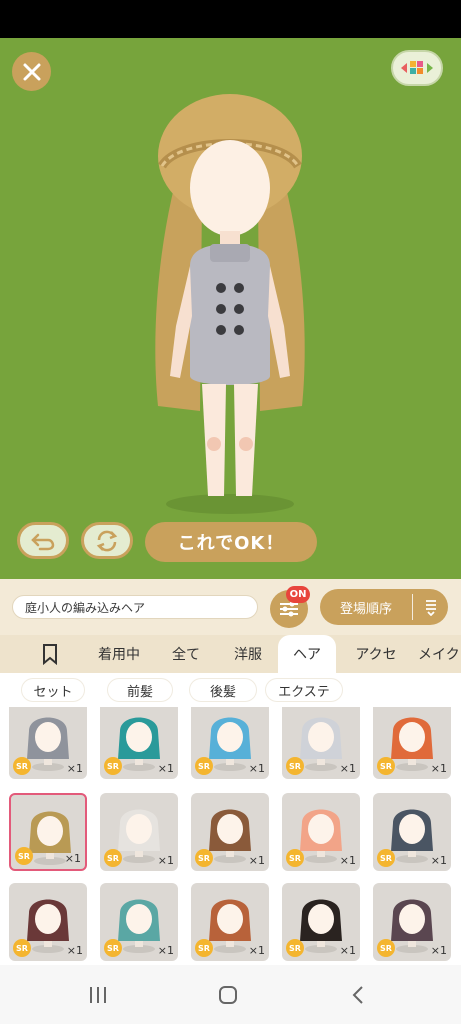 The image size is (461, 1024). I want to click on item-name-field: 庭小人の編み込みヘア, so click(135, 607).